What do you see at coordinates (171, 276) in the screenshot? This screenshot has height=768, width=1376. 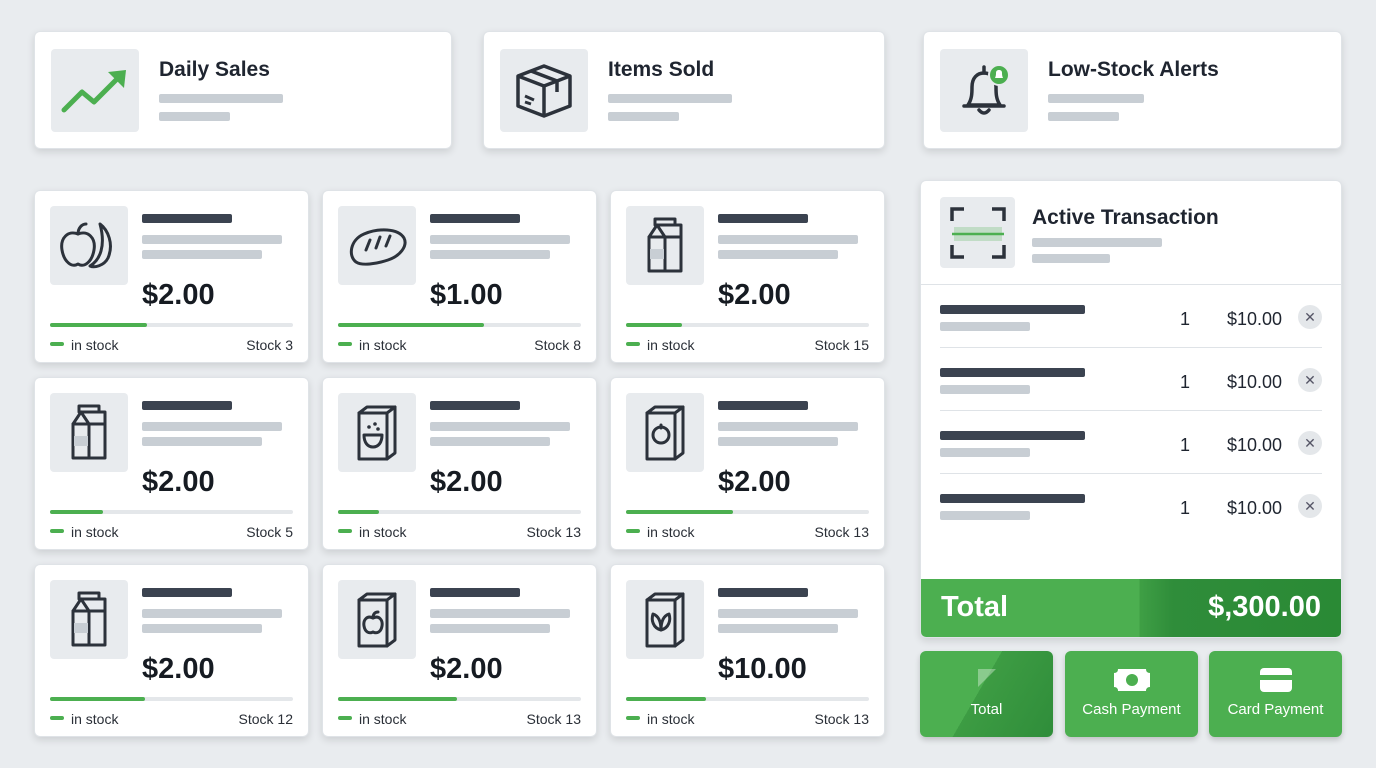 I see `product-card: $2.00 in stock Stock 3` at bounding box center [171, 276].